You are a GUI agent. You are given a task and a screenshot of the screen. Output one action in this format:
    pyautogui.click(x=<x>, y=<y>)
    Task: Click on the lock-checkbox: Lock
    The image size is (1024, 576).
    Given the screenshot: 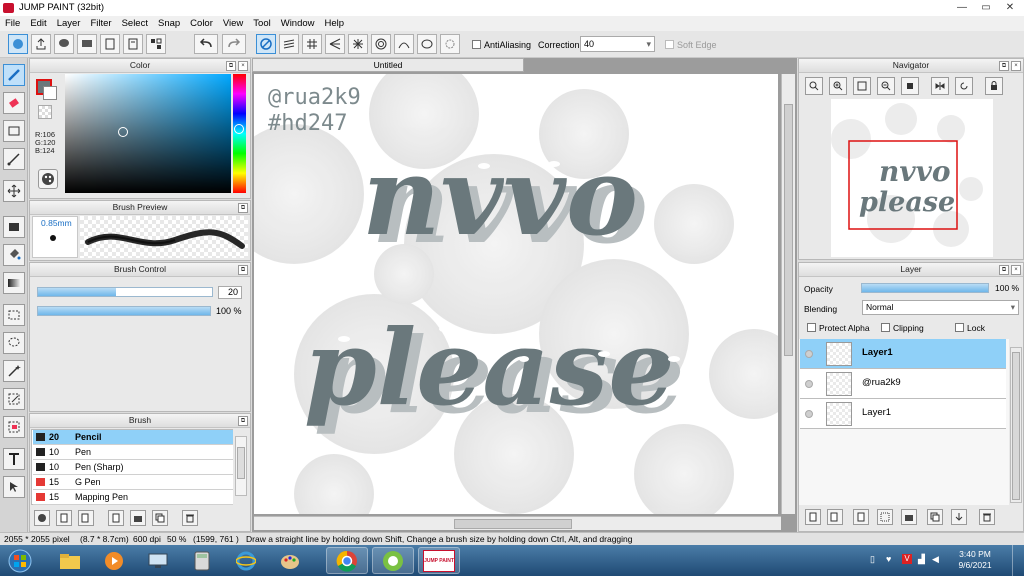 What is the action you would take?
    pyautogui.click(x=970, y=328)
    